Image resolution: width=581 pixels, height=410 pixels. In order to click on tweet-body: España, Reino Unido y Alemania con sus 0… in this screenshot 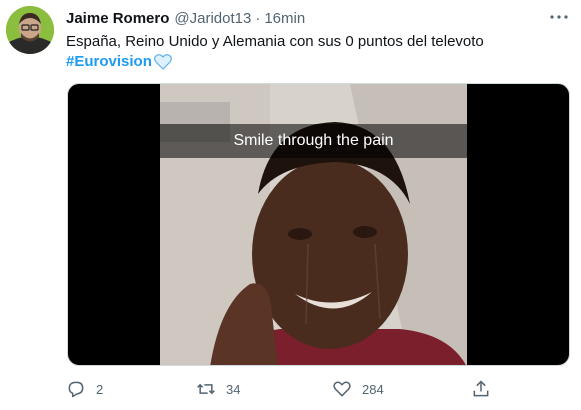, I will do `click(275, 41)`.